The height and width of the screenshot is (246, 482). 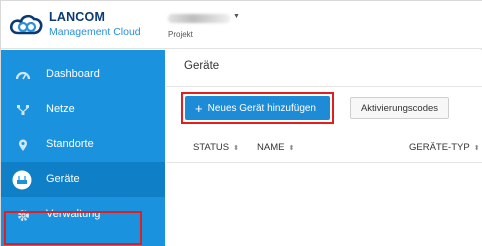 What do you see at coordinates (23, 75) in the screenshot?
I see `dashboard-icon` at bounding box center [23, 75].